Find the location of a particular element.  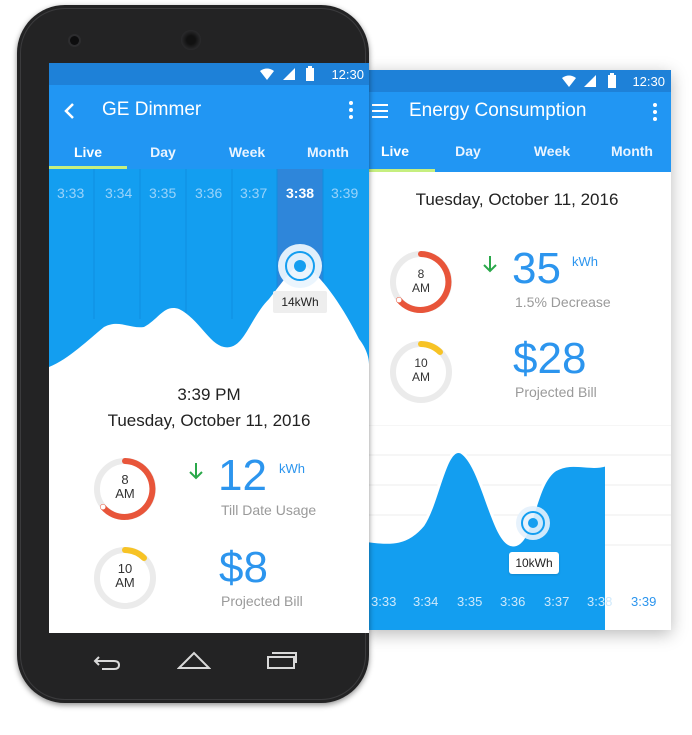

home-nav-icon is located at coordinates (194, 660).